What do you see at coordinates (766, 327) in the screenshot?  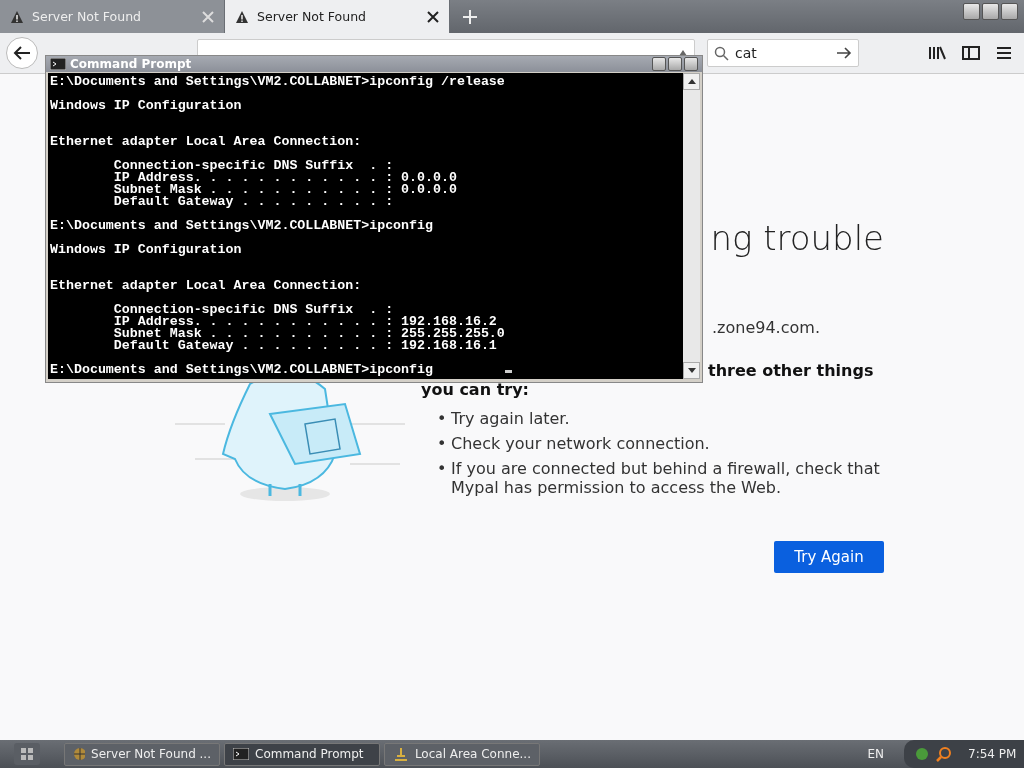 I see `error-message: .zone94.com.` at bounding box center [766, 327].